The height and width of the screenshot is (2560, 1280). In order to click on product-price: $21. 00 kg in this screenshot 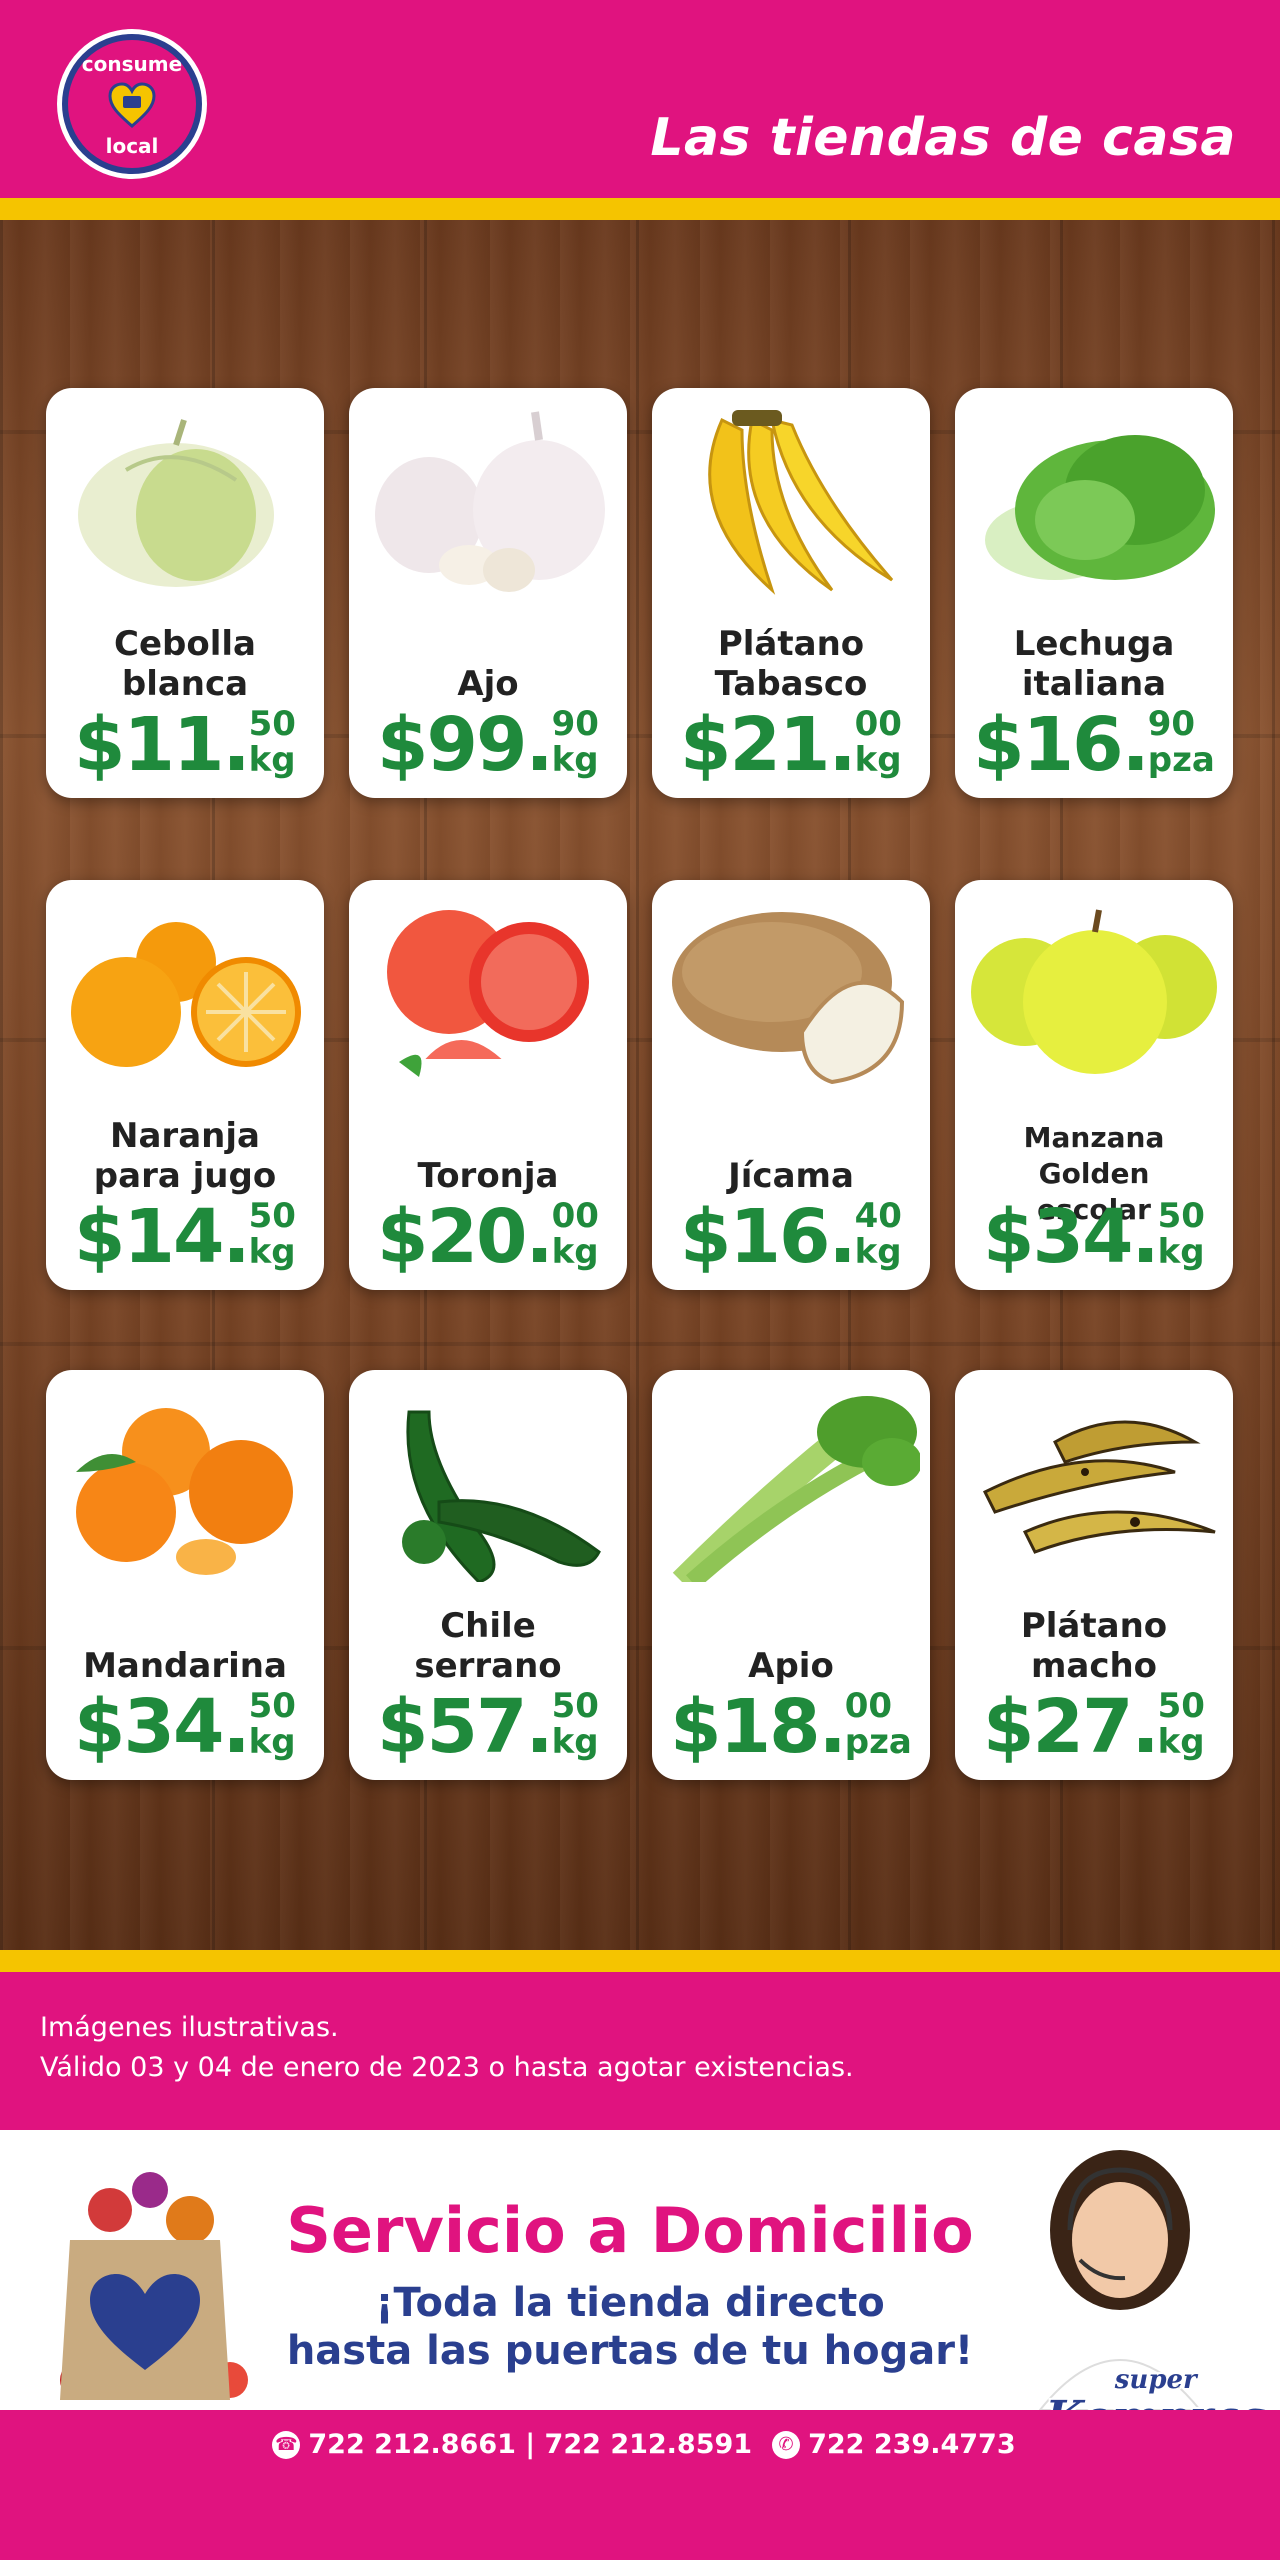, I will do `click(791, 745)`.